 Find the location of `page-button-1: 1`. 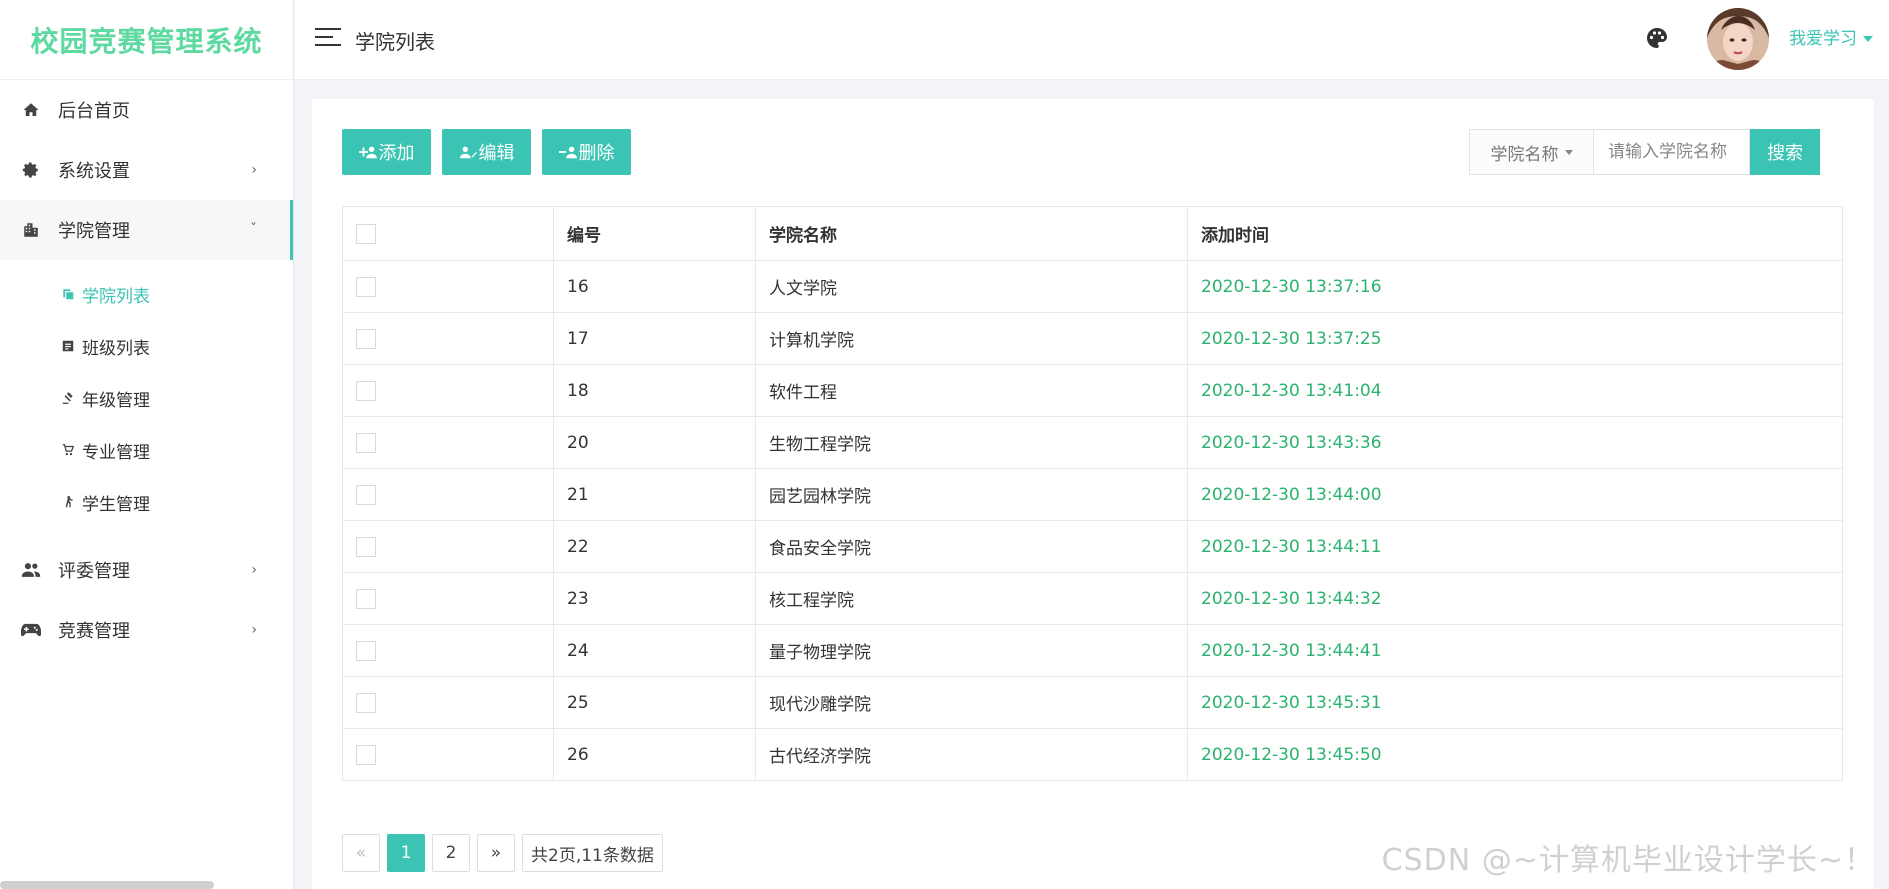

page-button-1: 1 is located at coordinates (406, 853).